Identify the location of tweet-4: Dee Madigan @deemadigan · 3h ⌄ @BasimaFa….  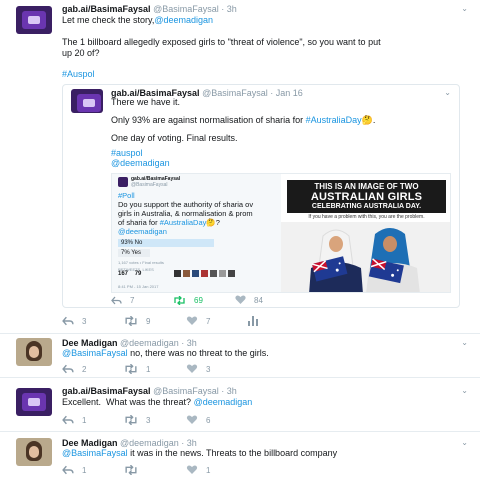
(240, 456).